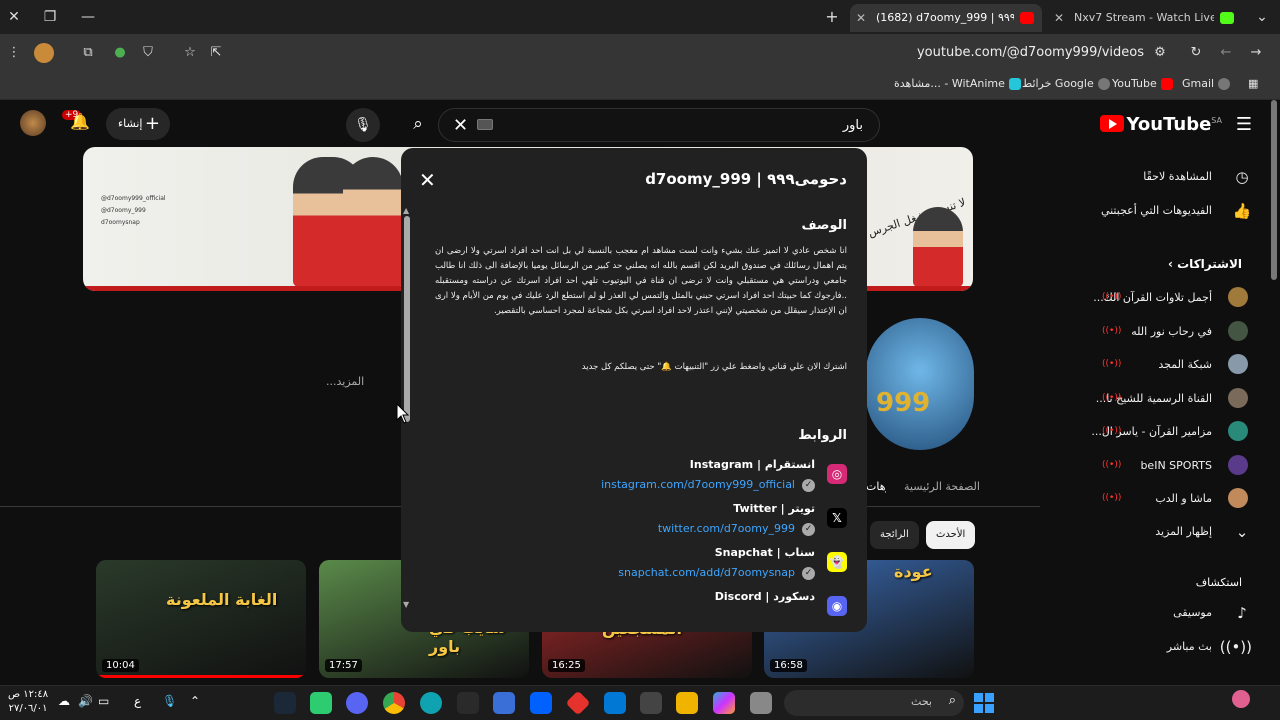 The height and width of the screenshot is (720, 1280). I want to click on chrome-icon, so click(394, 703).